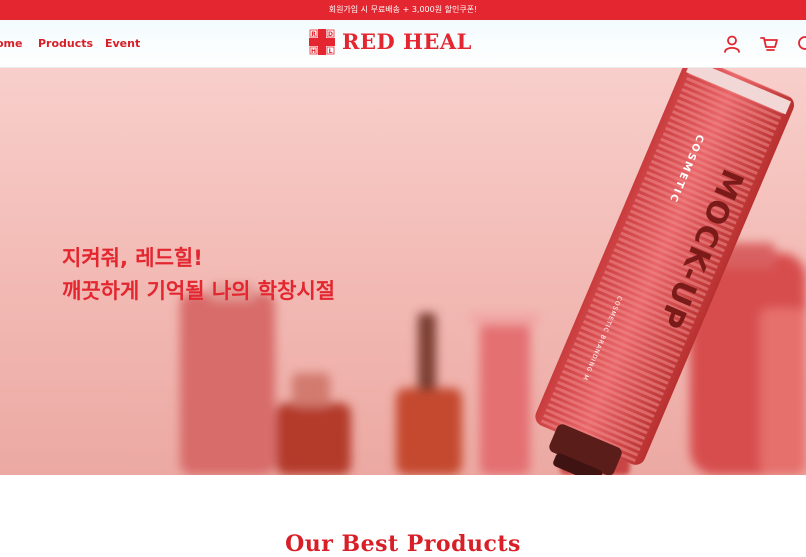 The height and width of the screenshot is (557, 806). I want to click on svg-text: H, so click(313, 51).